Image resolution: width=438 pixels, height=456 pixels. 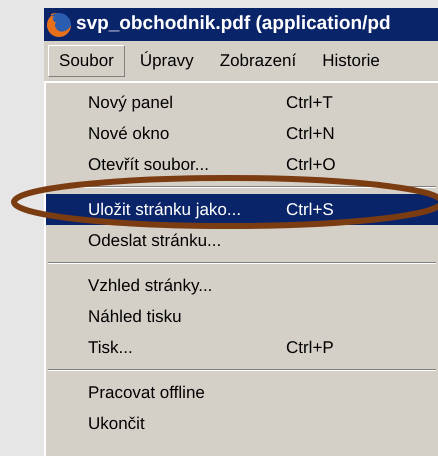 What do you see at coordinates (310, 347) in the screenshot?
I see `shortcut-label: Ctrl+P` at bounding box center [310, 347].